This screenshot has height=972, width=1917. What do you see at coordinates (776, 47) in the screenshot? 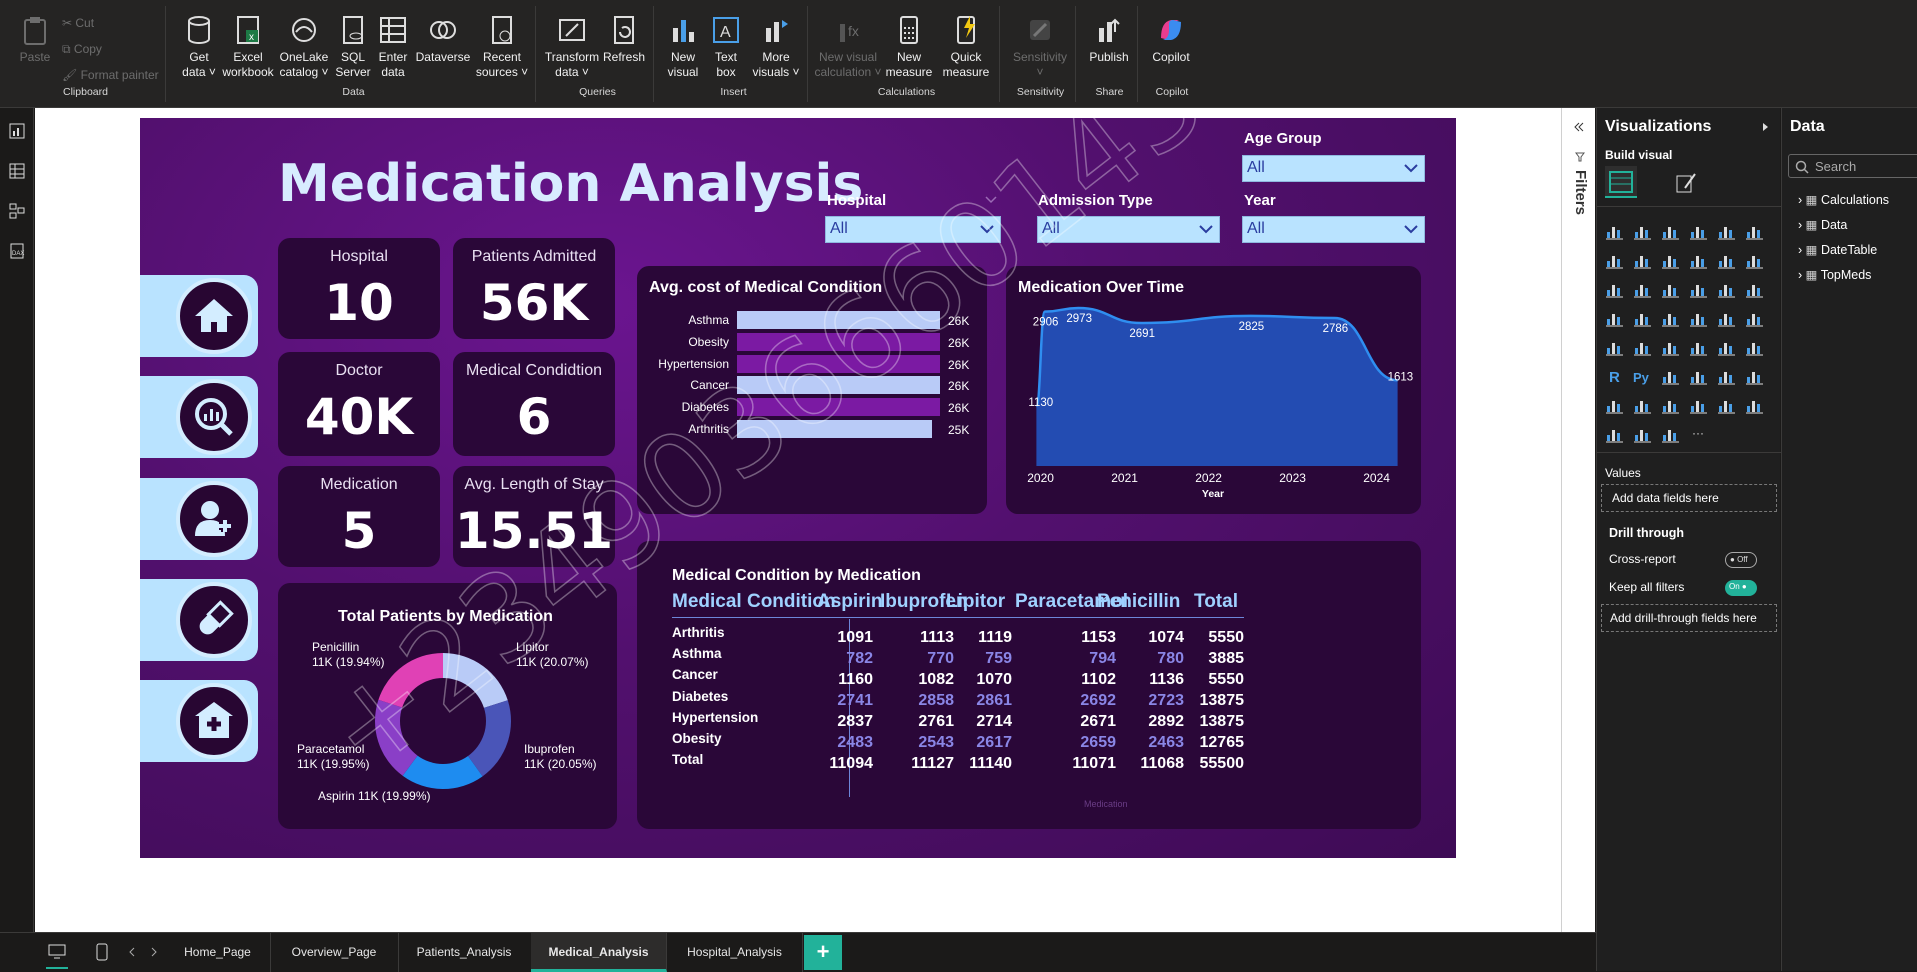
I see `more-visuals-button: More visuals ˅` at bounding box center [776, 47].